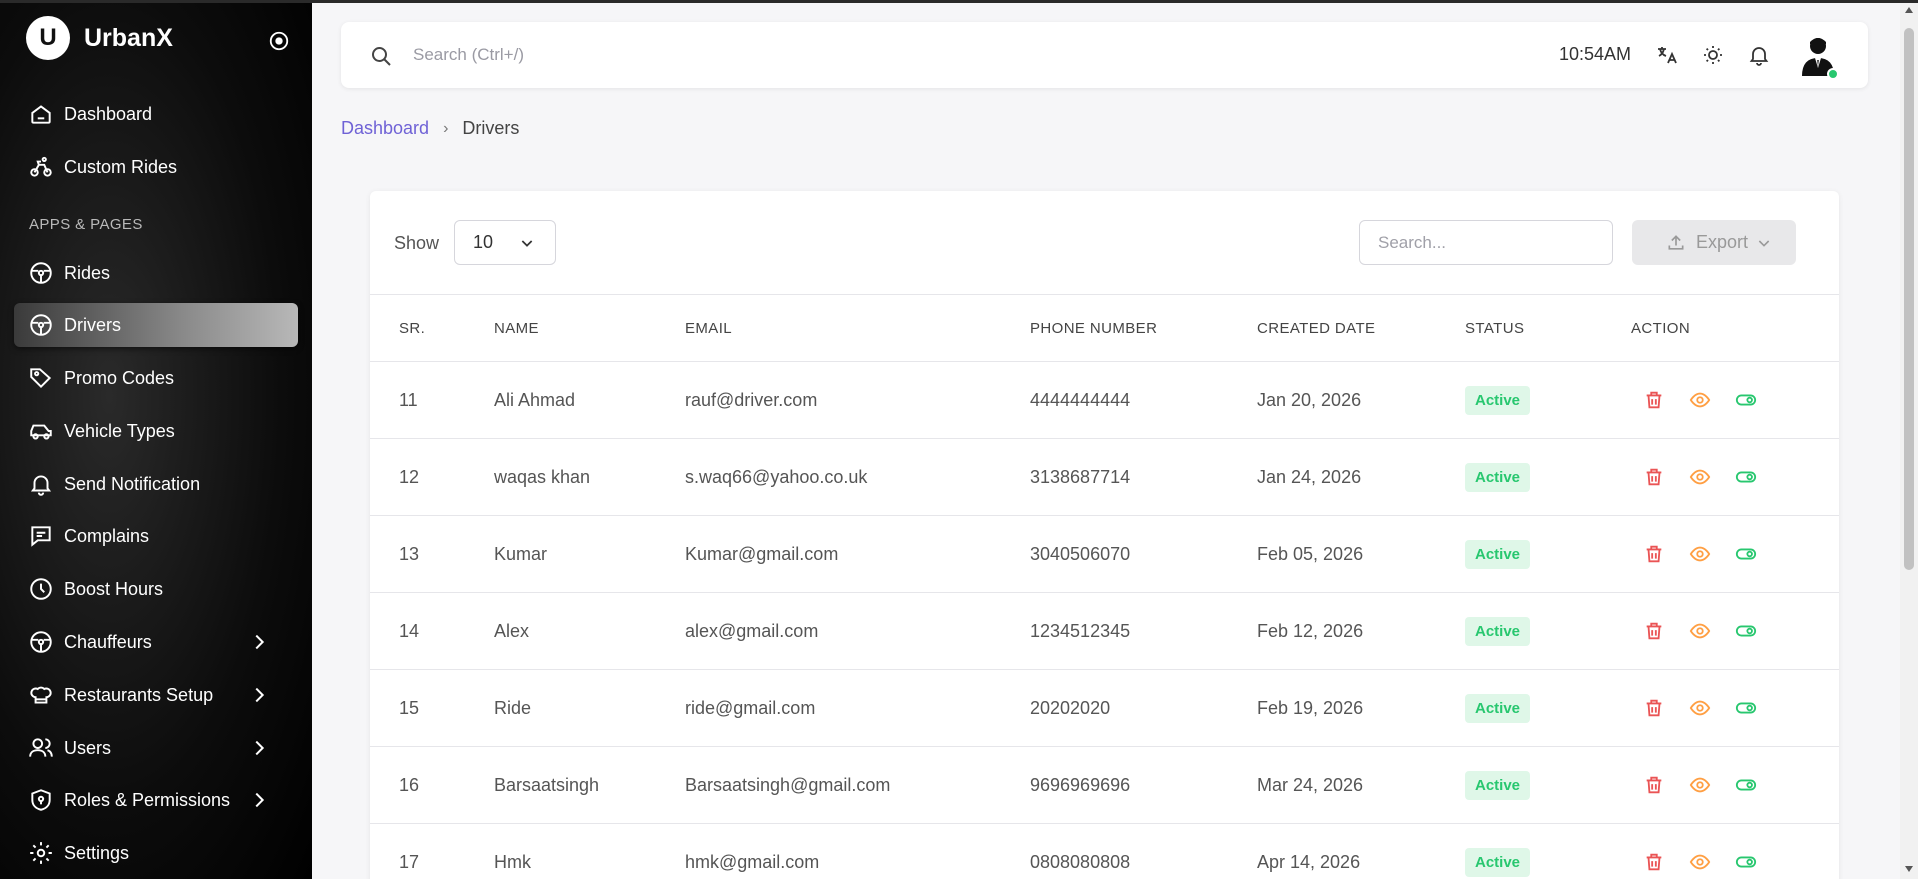 The width and height of the screenshot is (1918, 879). I want to click on scroll-down-arrow-icon, so click(1909, 869).